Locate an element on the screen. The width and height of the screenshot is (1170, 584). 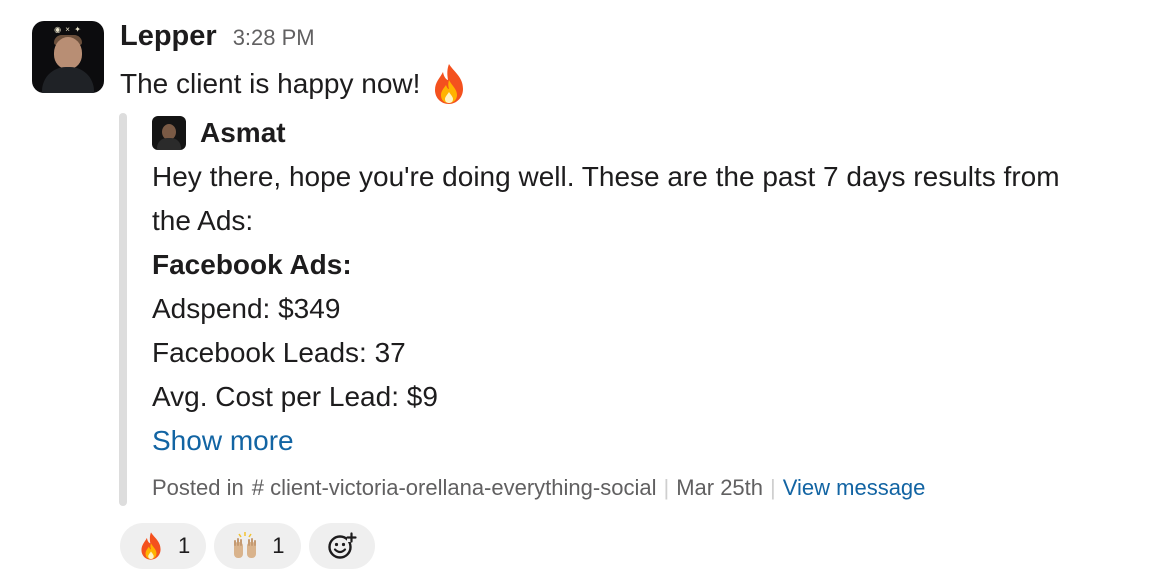
raised-hands-icon is located at coordinates (245, 545).